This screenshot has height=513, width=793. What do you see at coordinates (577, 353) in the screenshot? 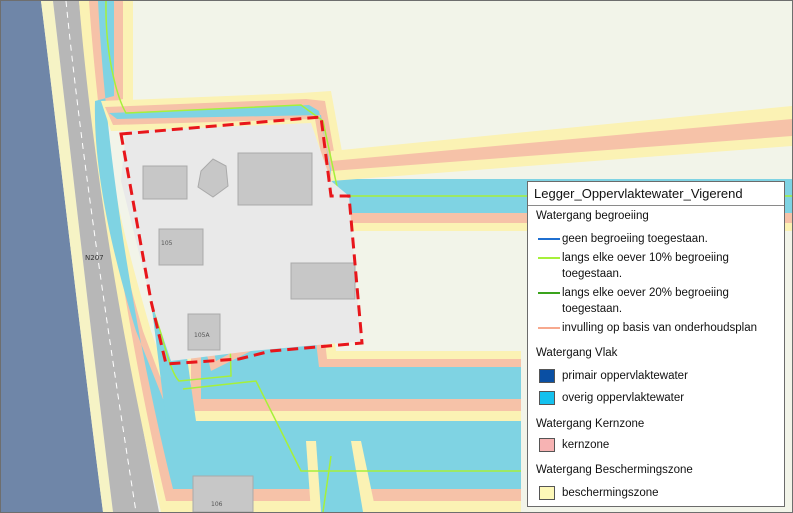
I see `legend-section-vlak: Watergang Vlak` at bounding box center [577, 353].